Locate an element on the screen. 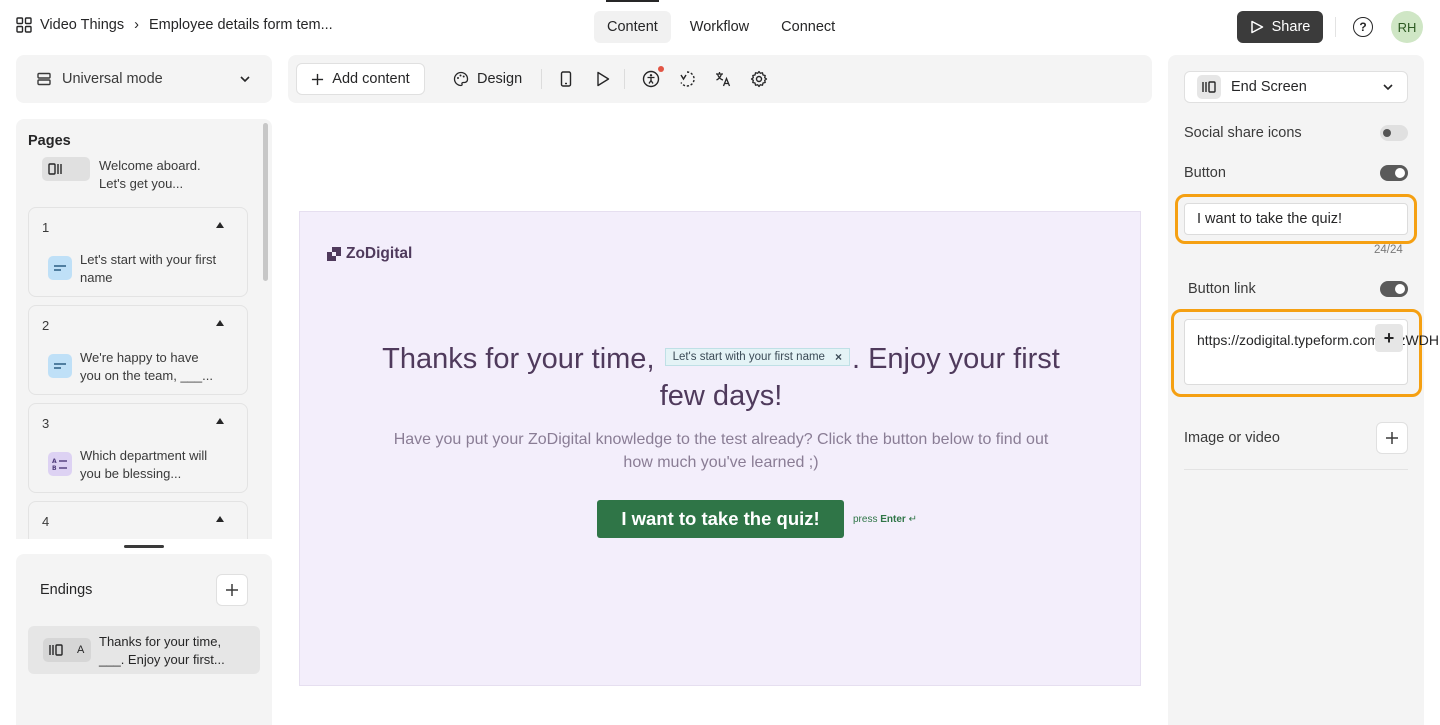 Image resolution: width=1440 pixels, height=725 pixels. add-content-label: Add content is located at coordinates (371, 79).